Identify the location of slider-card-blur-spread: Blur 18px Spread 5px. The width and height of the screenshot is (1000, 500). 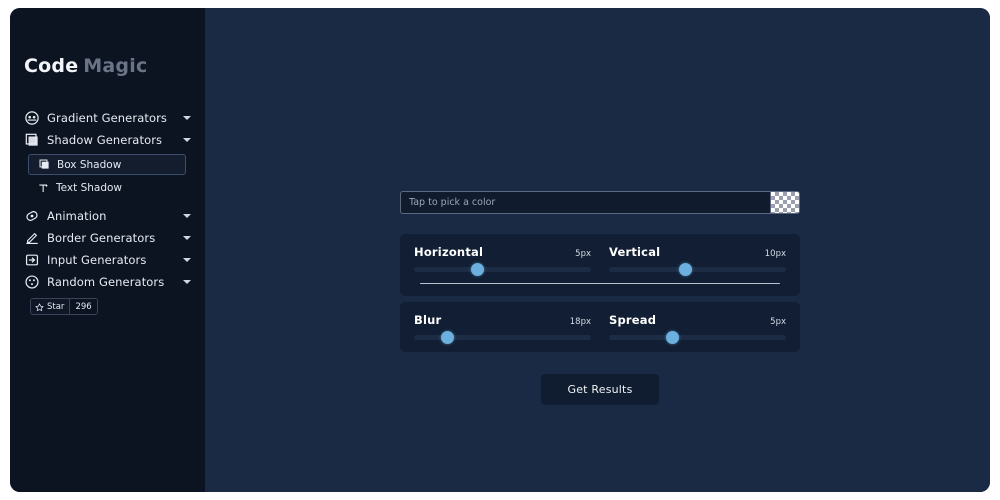
(600, 327).